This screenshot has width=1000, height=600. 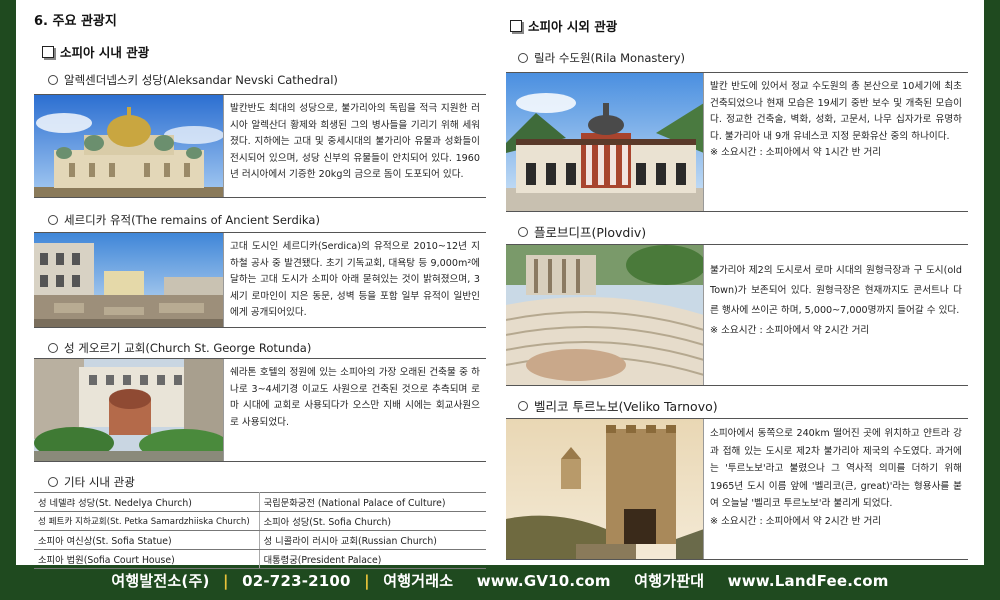 I want to click on subsection-title-city: 소피아 시내 관광, so click(x=95, y=51).